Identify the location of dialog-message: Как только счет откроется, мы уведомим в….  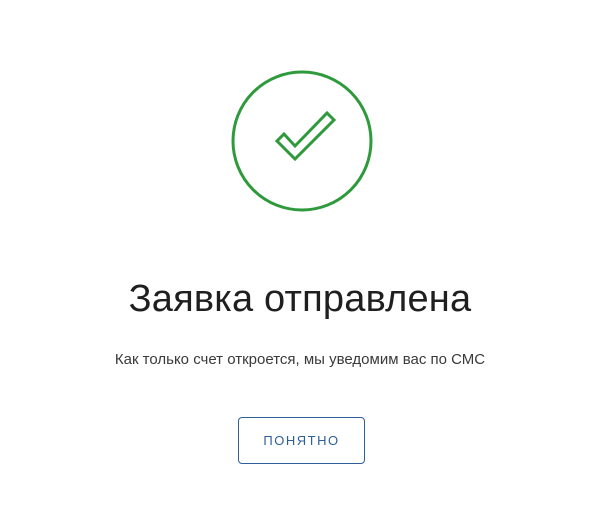
(300, 359).